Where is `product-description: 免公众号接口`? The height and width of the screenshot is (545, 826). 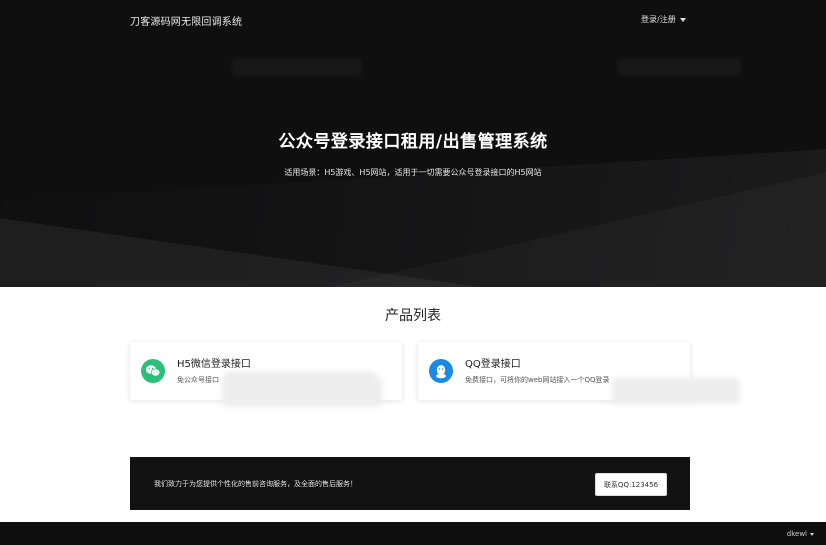 product-description: 免公众号接口 is located at coordinates (198, 380).